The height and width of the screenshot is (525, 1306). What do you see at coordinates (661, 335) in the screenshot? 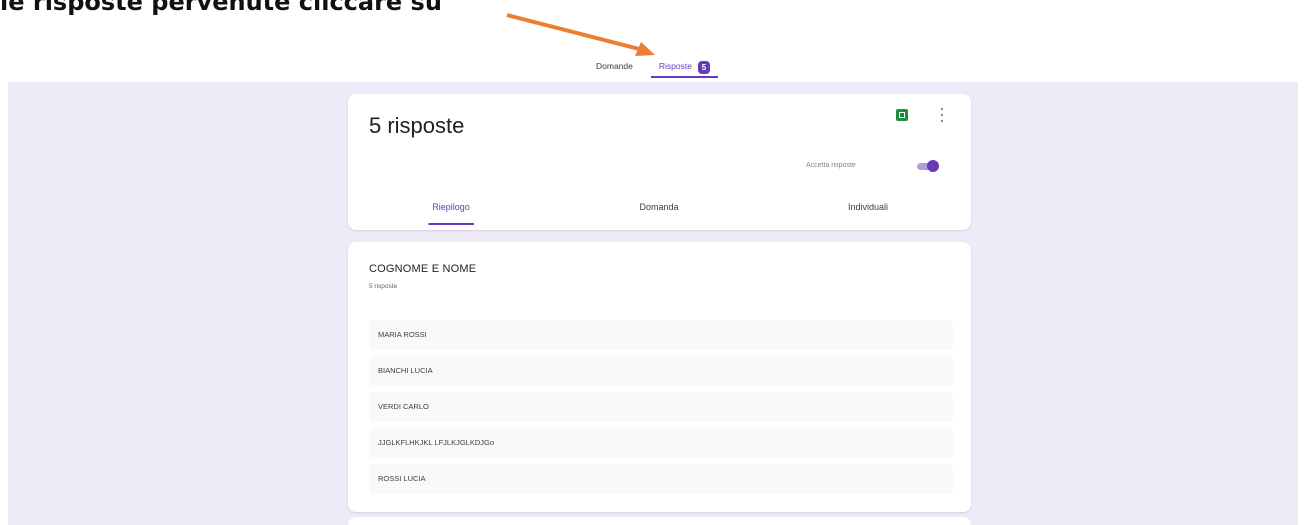
I see `answer-item: MARIA ROSSI` at bounding box center [661, 335].